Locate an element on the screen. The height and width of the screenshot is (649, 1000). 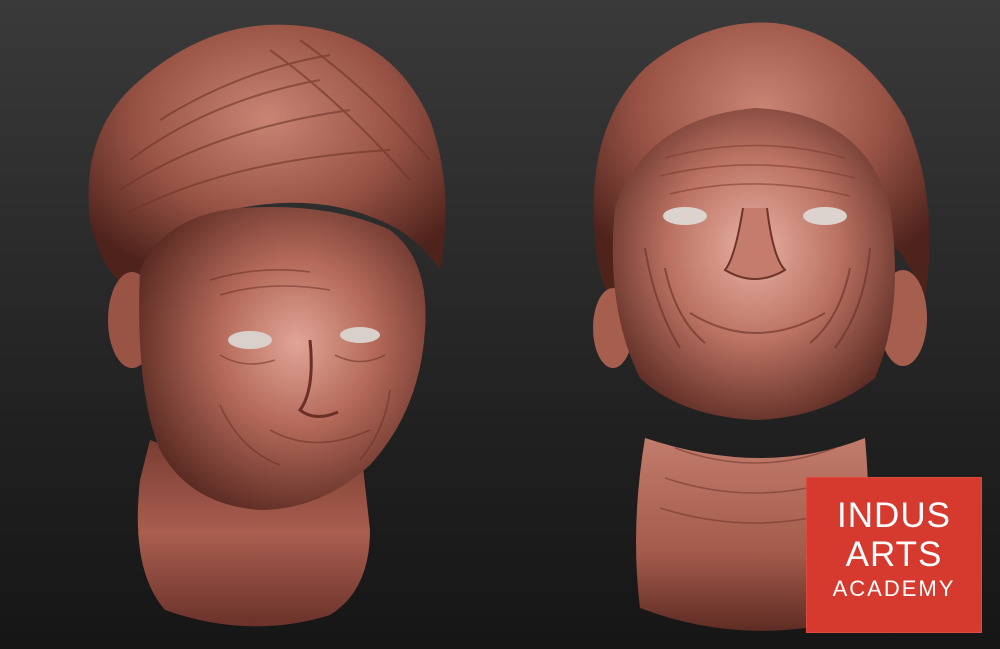
logo-line-academy: ACADEMY is located at coordinates (894, 588).